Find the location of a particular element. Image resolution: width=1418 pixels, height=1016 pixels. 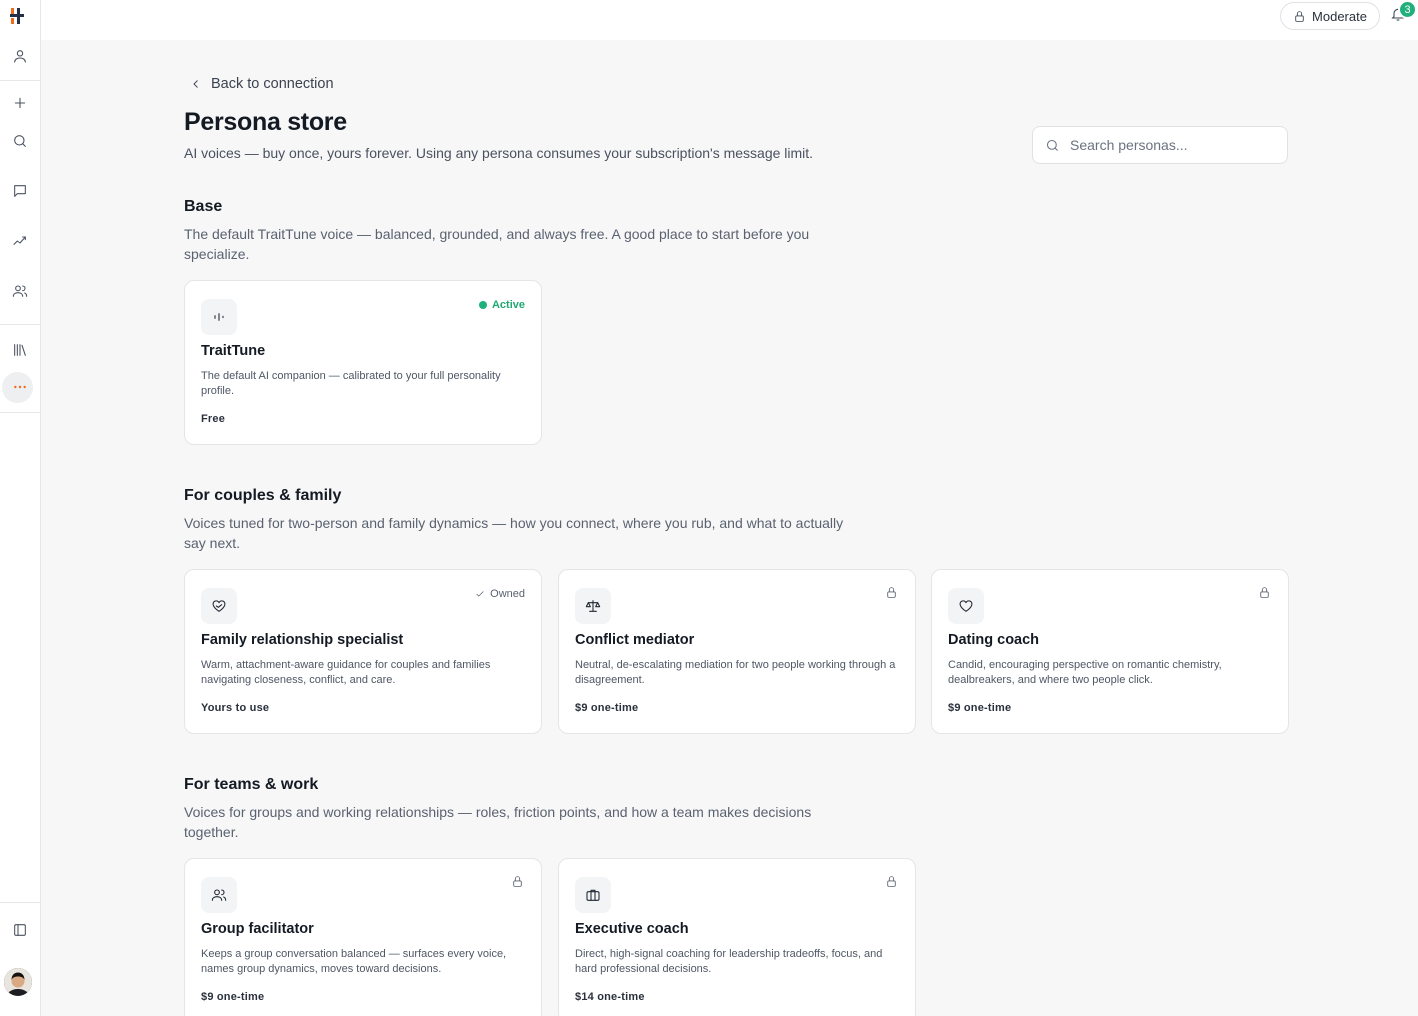

avatar is located at coordinates (18, 982).